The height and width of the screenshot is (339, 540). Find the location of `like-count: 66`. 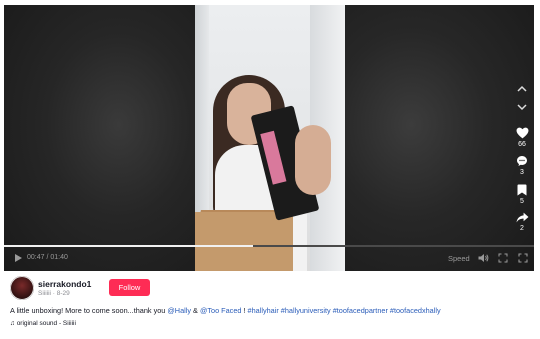

like-count: 66 is located at coordinates (522, 144).